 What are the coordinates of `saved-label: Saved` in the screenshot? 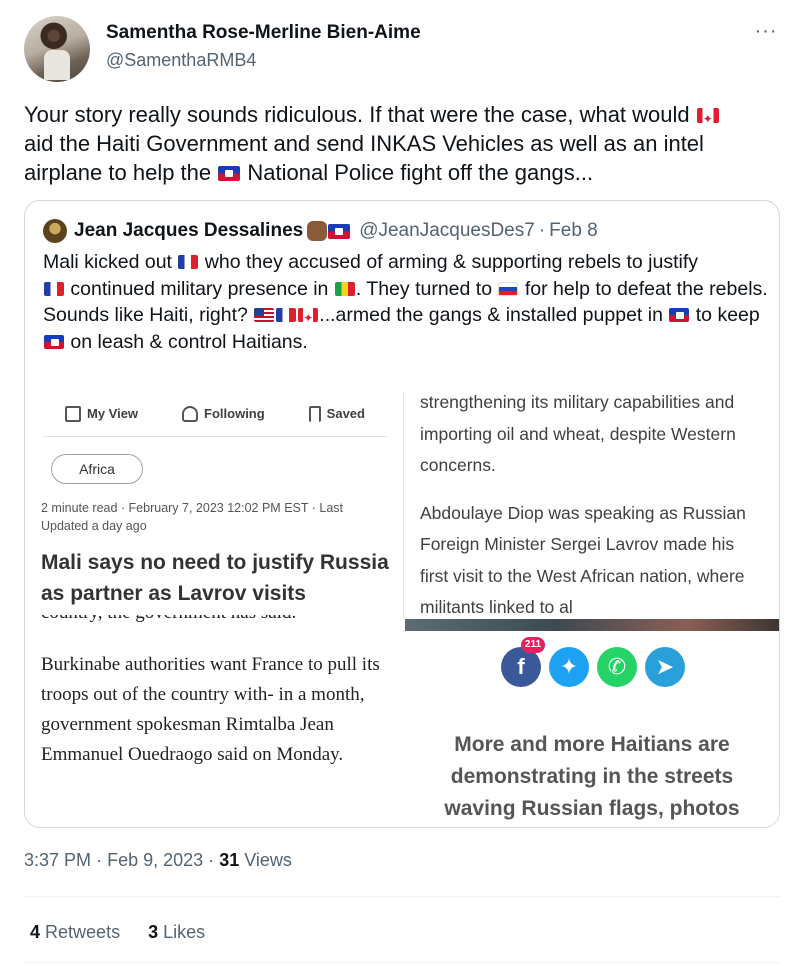 It's located at (345, 413).